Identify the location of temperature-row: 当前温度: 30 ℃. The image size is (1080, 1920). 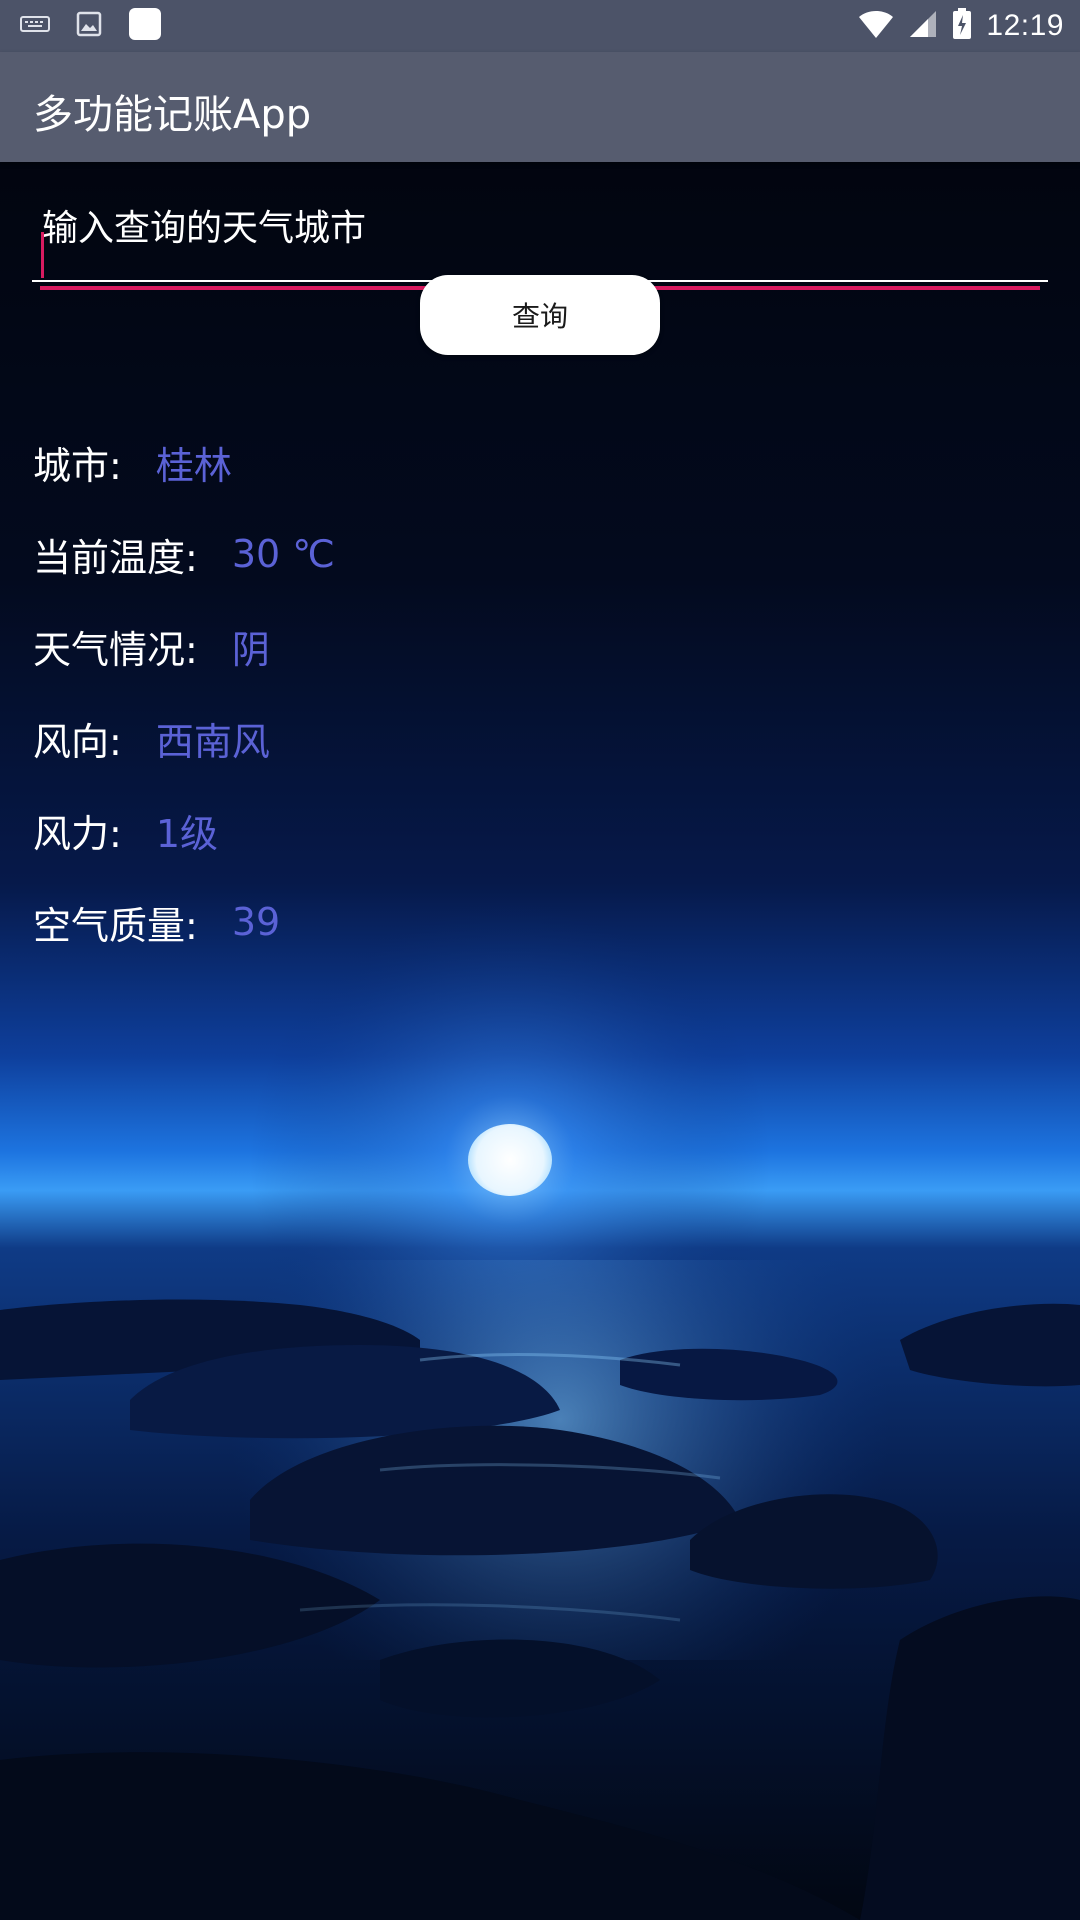
(184, 554).